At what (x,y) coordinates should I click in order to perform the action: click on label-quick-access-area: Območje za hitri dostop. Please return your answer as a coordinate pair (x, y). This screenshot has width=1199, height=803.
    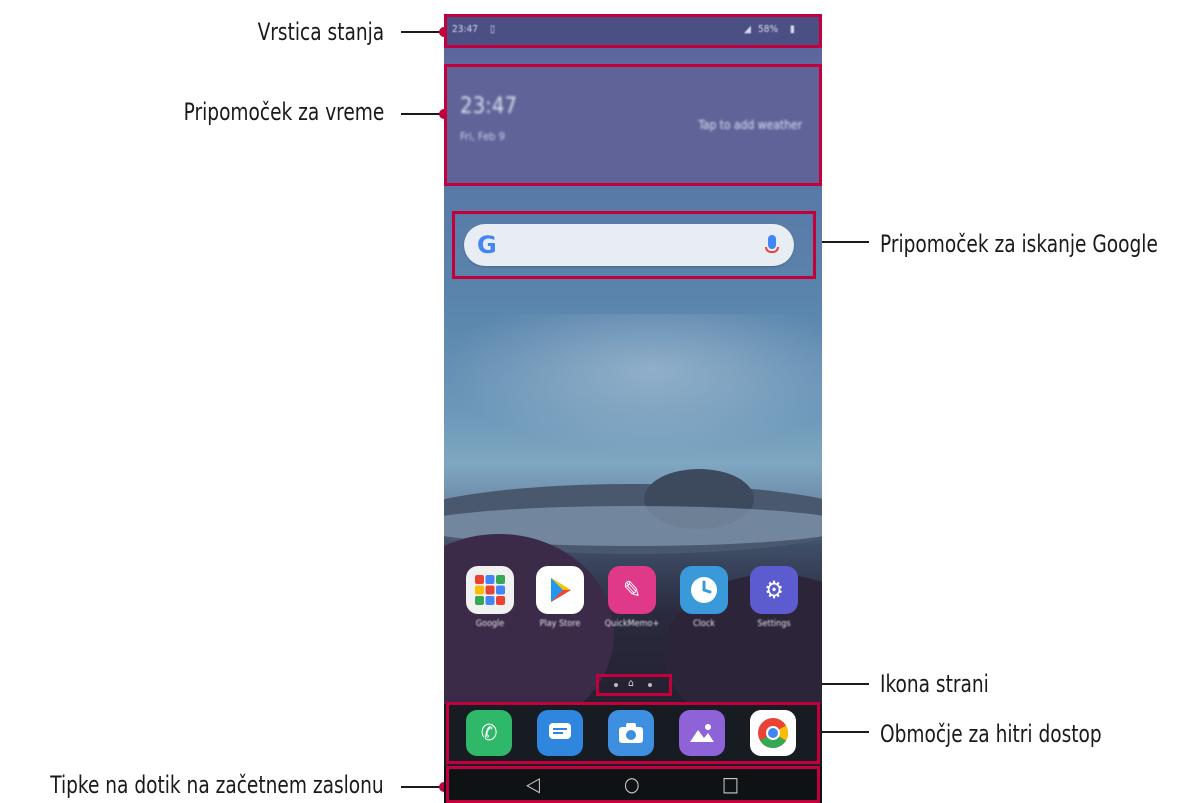
    Looking at the image, I should click on (991, 734).